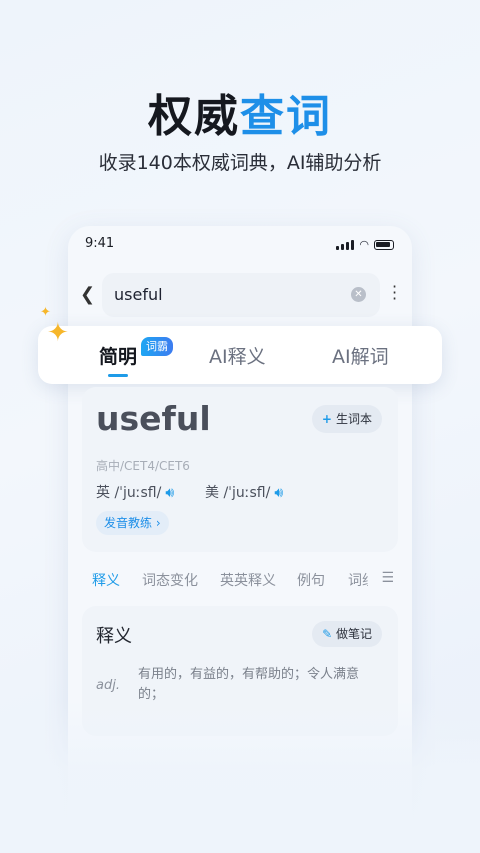 This screenshot has height=853, width=480. Describe the element at coordinates (118, 355) in the screenshot. I see `tab-jianming: 简明` at that location.